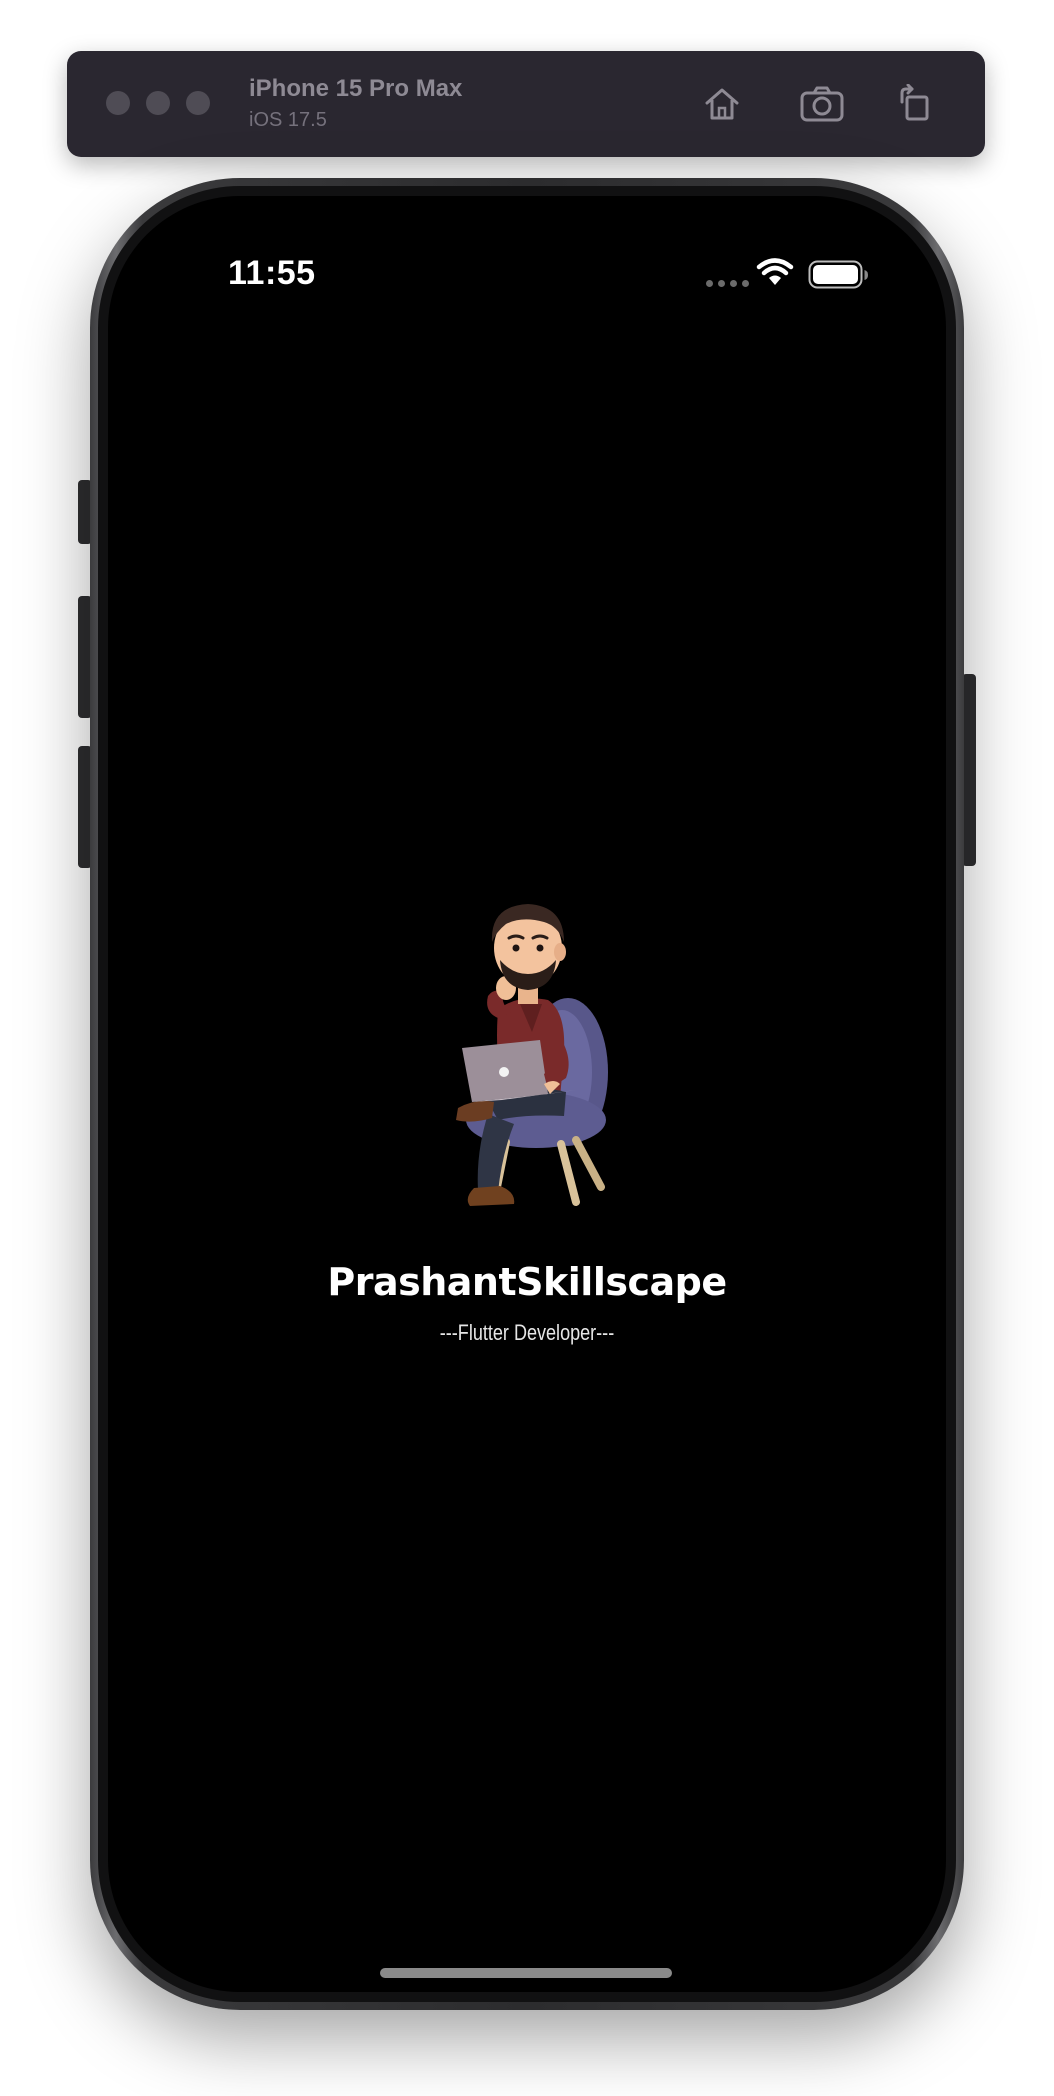 The height and width of the screenshot is (2096, 1054). What do you see at coordinates (272, 273) in the screenshot?
I see `status-time: 11:55` at bounding box center [272, 273].